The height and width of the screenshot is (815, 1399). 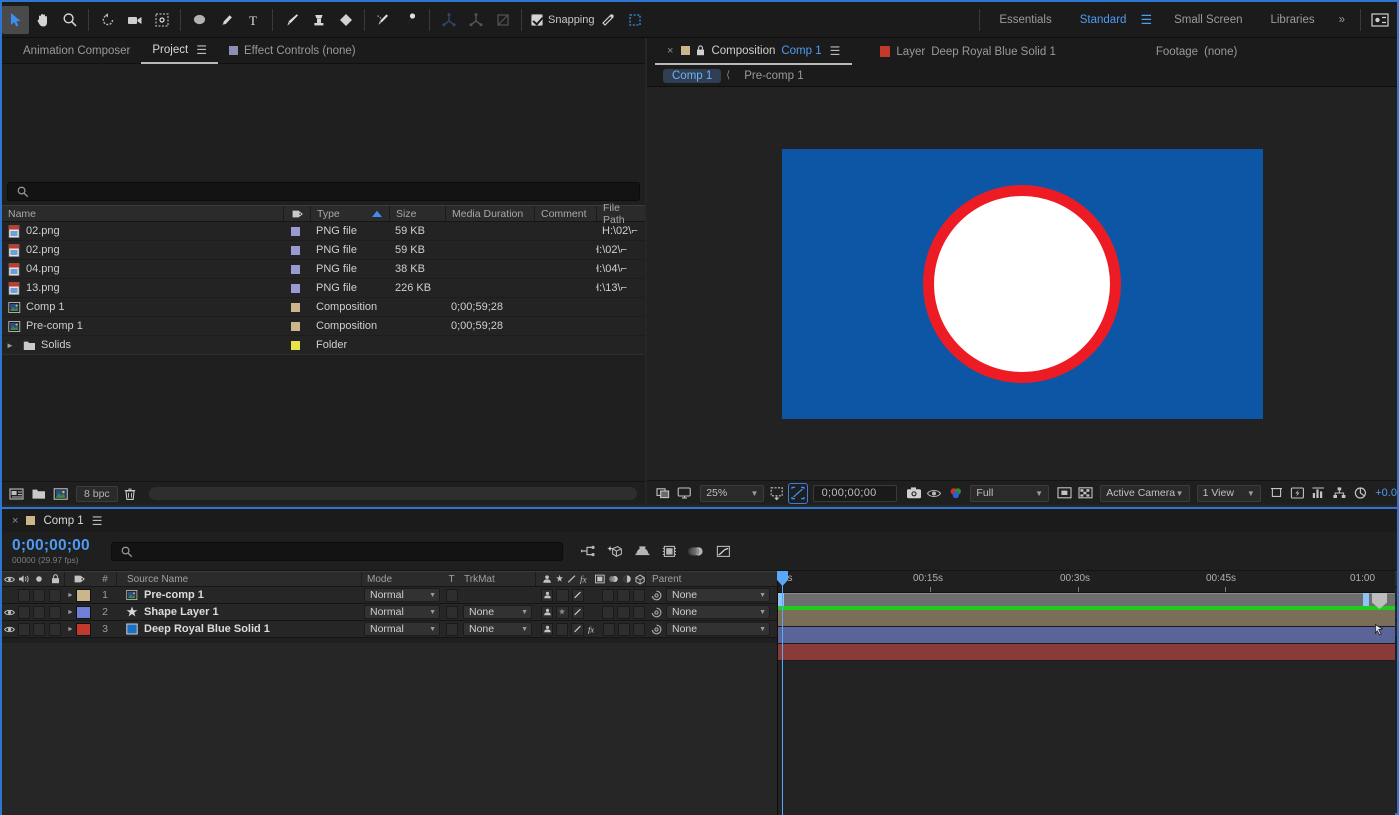 I want to click on workspace-standard: Standard, so click(x=1103, y=20).